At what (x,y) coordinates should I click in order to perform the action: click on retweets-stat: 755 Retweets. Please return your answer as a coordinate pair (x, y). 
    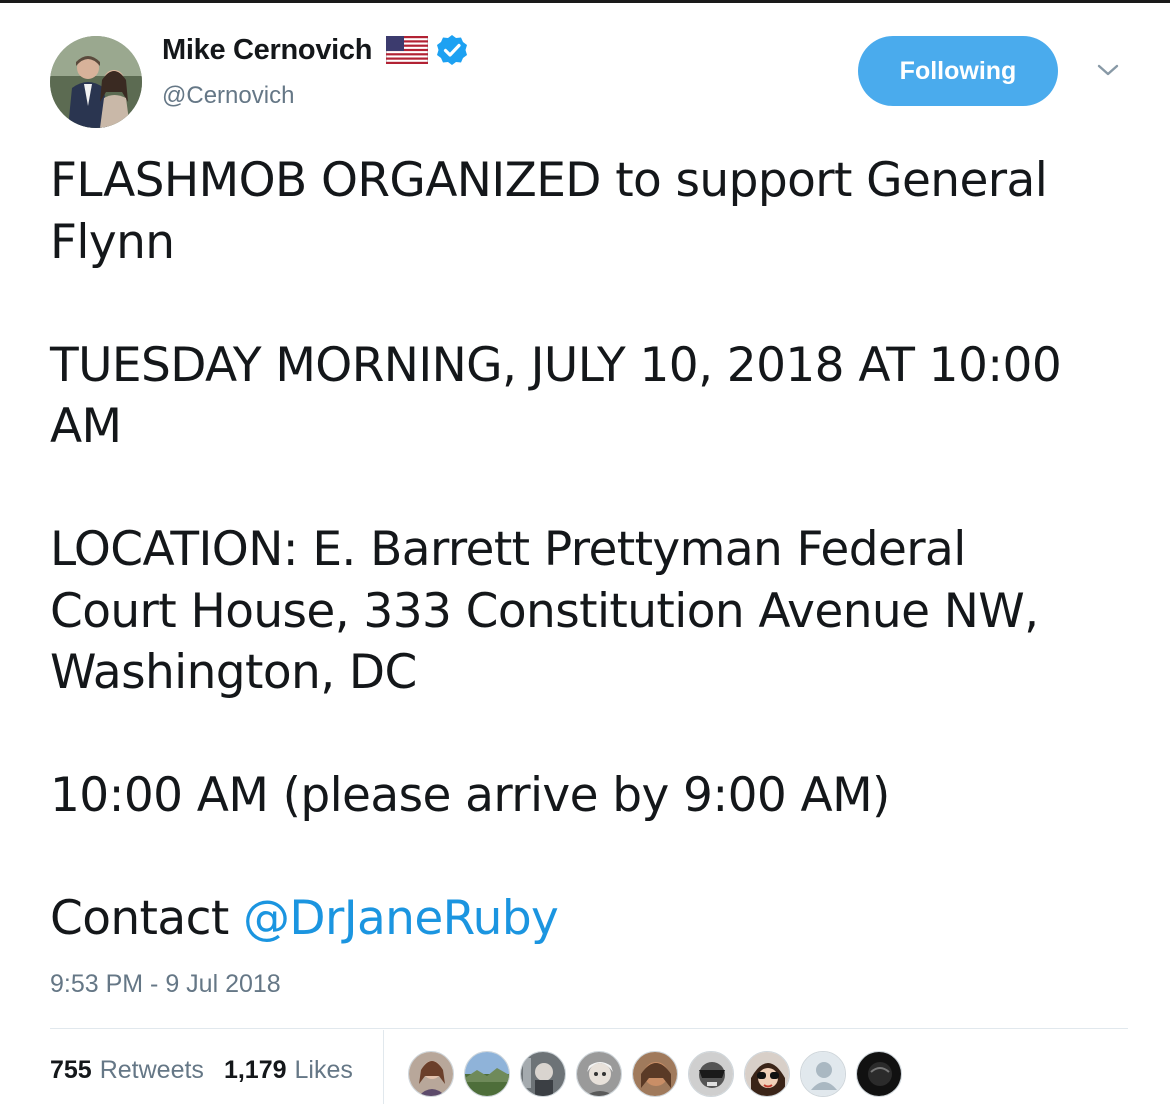
    Looking at the image, I should click on (127, 1070).